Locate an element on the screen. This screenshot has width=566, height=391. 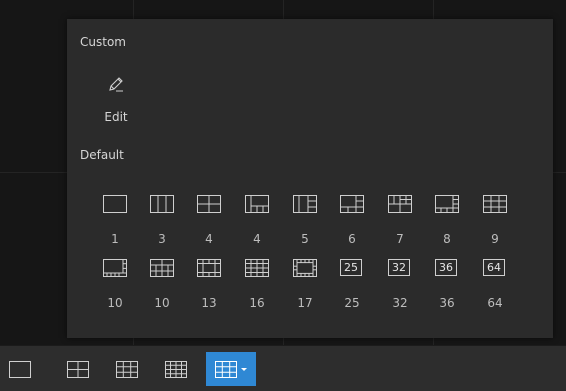
layout-36-icon: 36 is located at coordinates (446, 267).